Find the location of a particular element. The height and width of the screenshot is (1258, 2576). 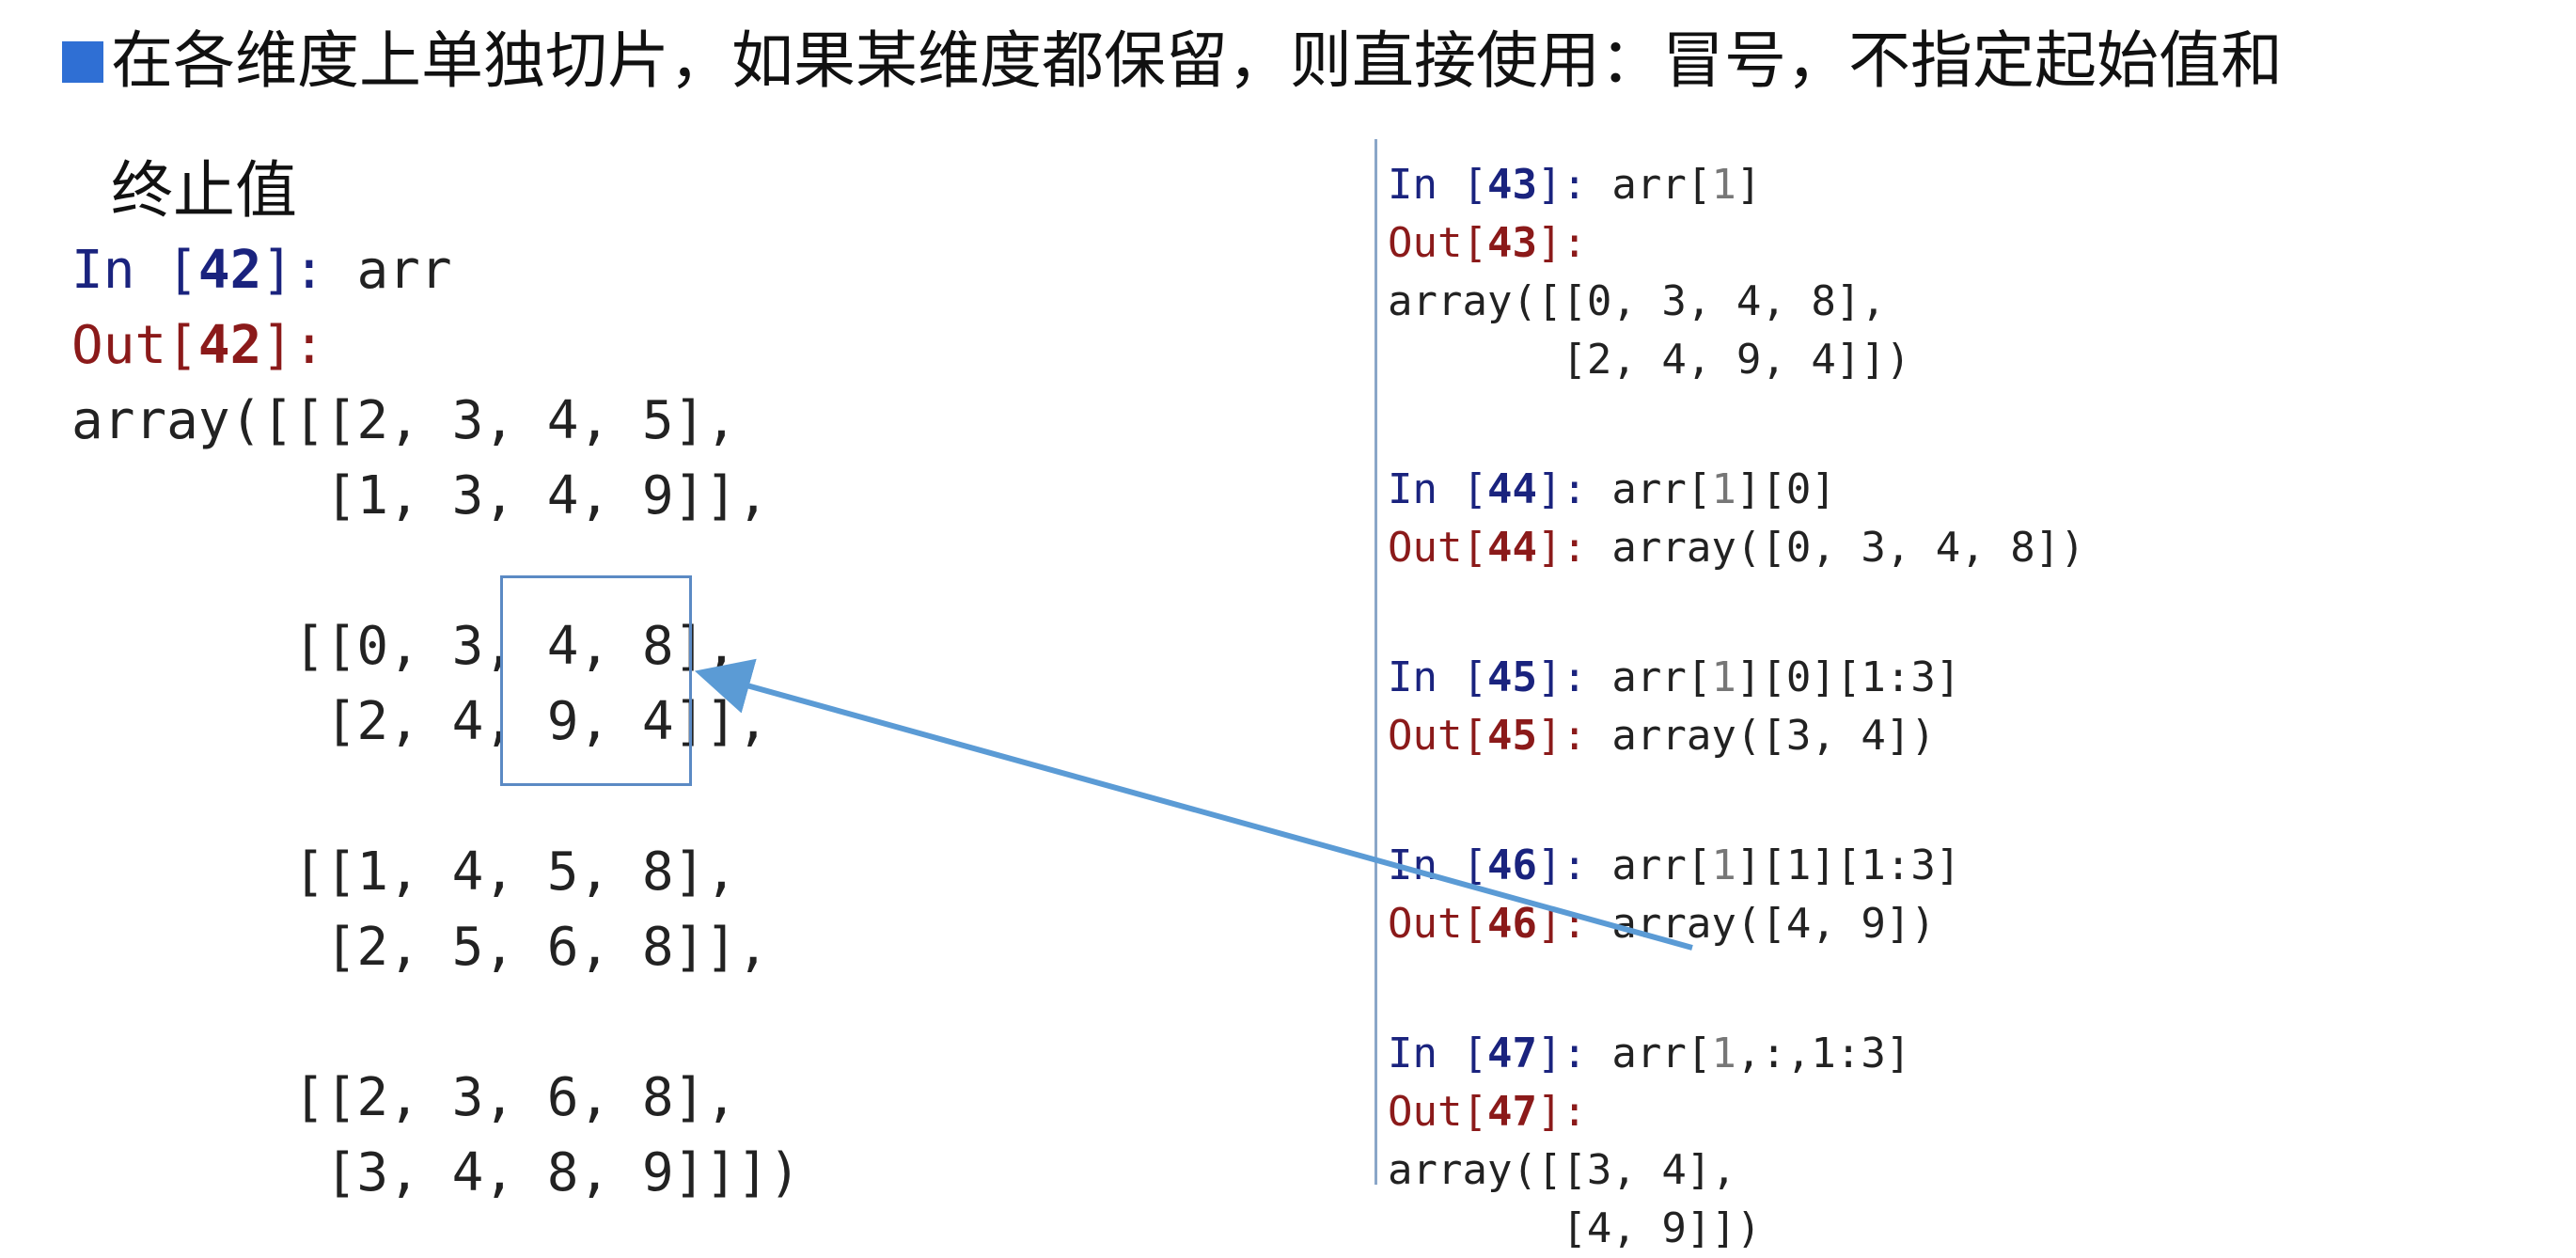

pointer-arrow-icon is located at coordinates (1193, 804).